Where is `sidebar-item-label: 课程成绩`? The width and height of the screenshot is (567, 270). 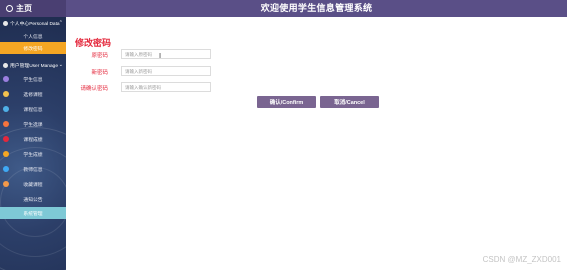
sidebar-item-label: 课程成绩 is located at coordinates (33, 140).